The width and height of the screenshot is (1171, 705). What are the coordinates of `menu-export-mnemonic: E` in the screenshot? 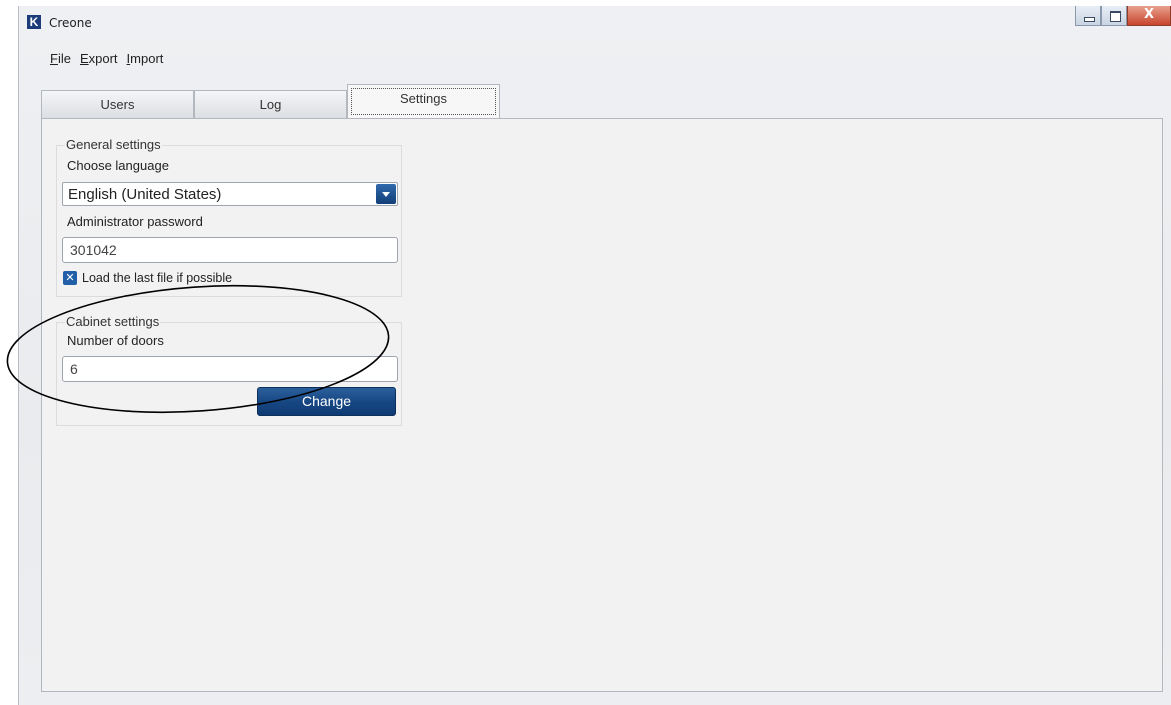 It's located at (84, 58).